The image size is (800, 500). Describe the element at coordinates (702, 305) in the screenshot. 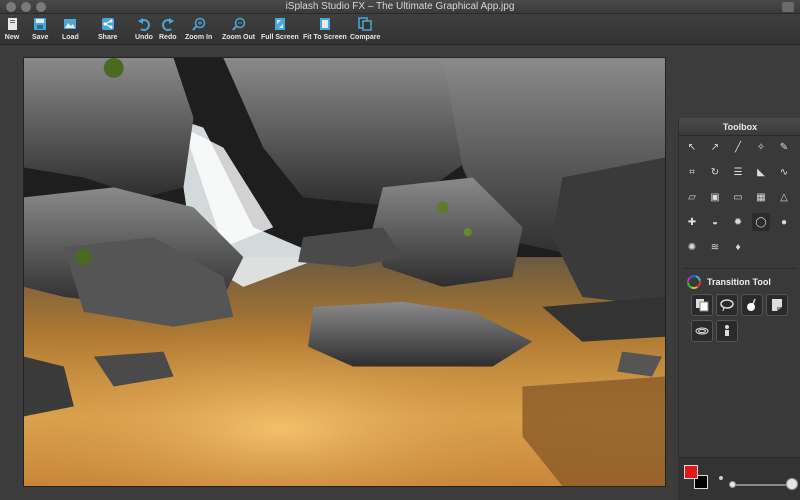

I see `layer-copy-icon` at that location.